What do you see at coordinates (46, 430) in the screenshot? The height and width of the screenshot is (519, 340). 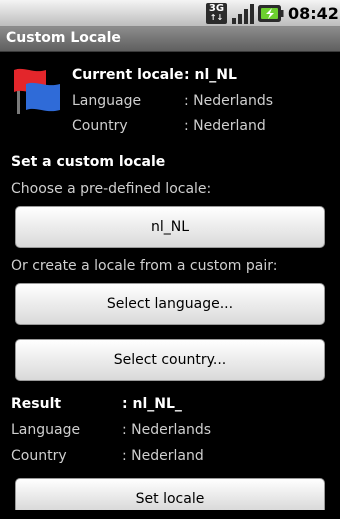 I see `result-language-label: Language` at bounding box center [46, 430].